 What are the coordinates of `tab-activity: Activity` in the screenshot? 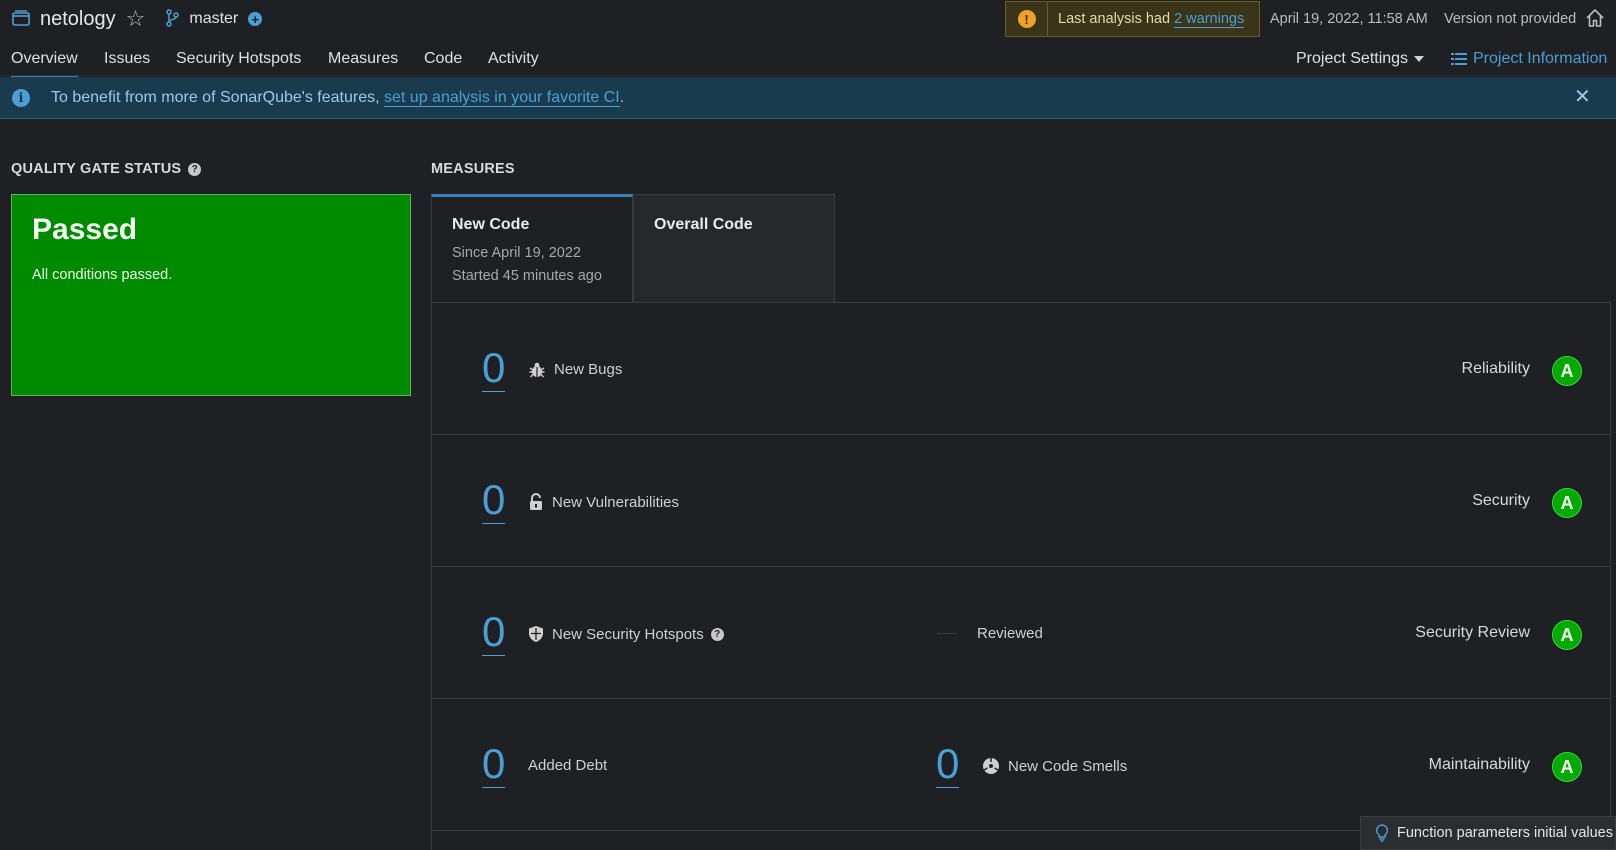 It's located at (513, 59).